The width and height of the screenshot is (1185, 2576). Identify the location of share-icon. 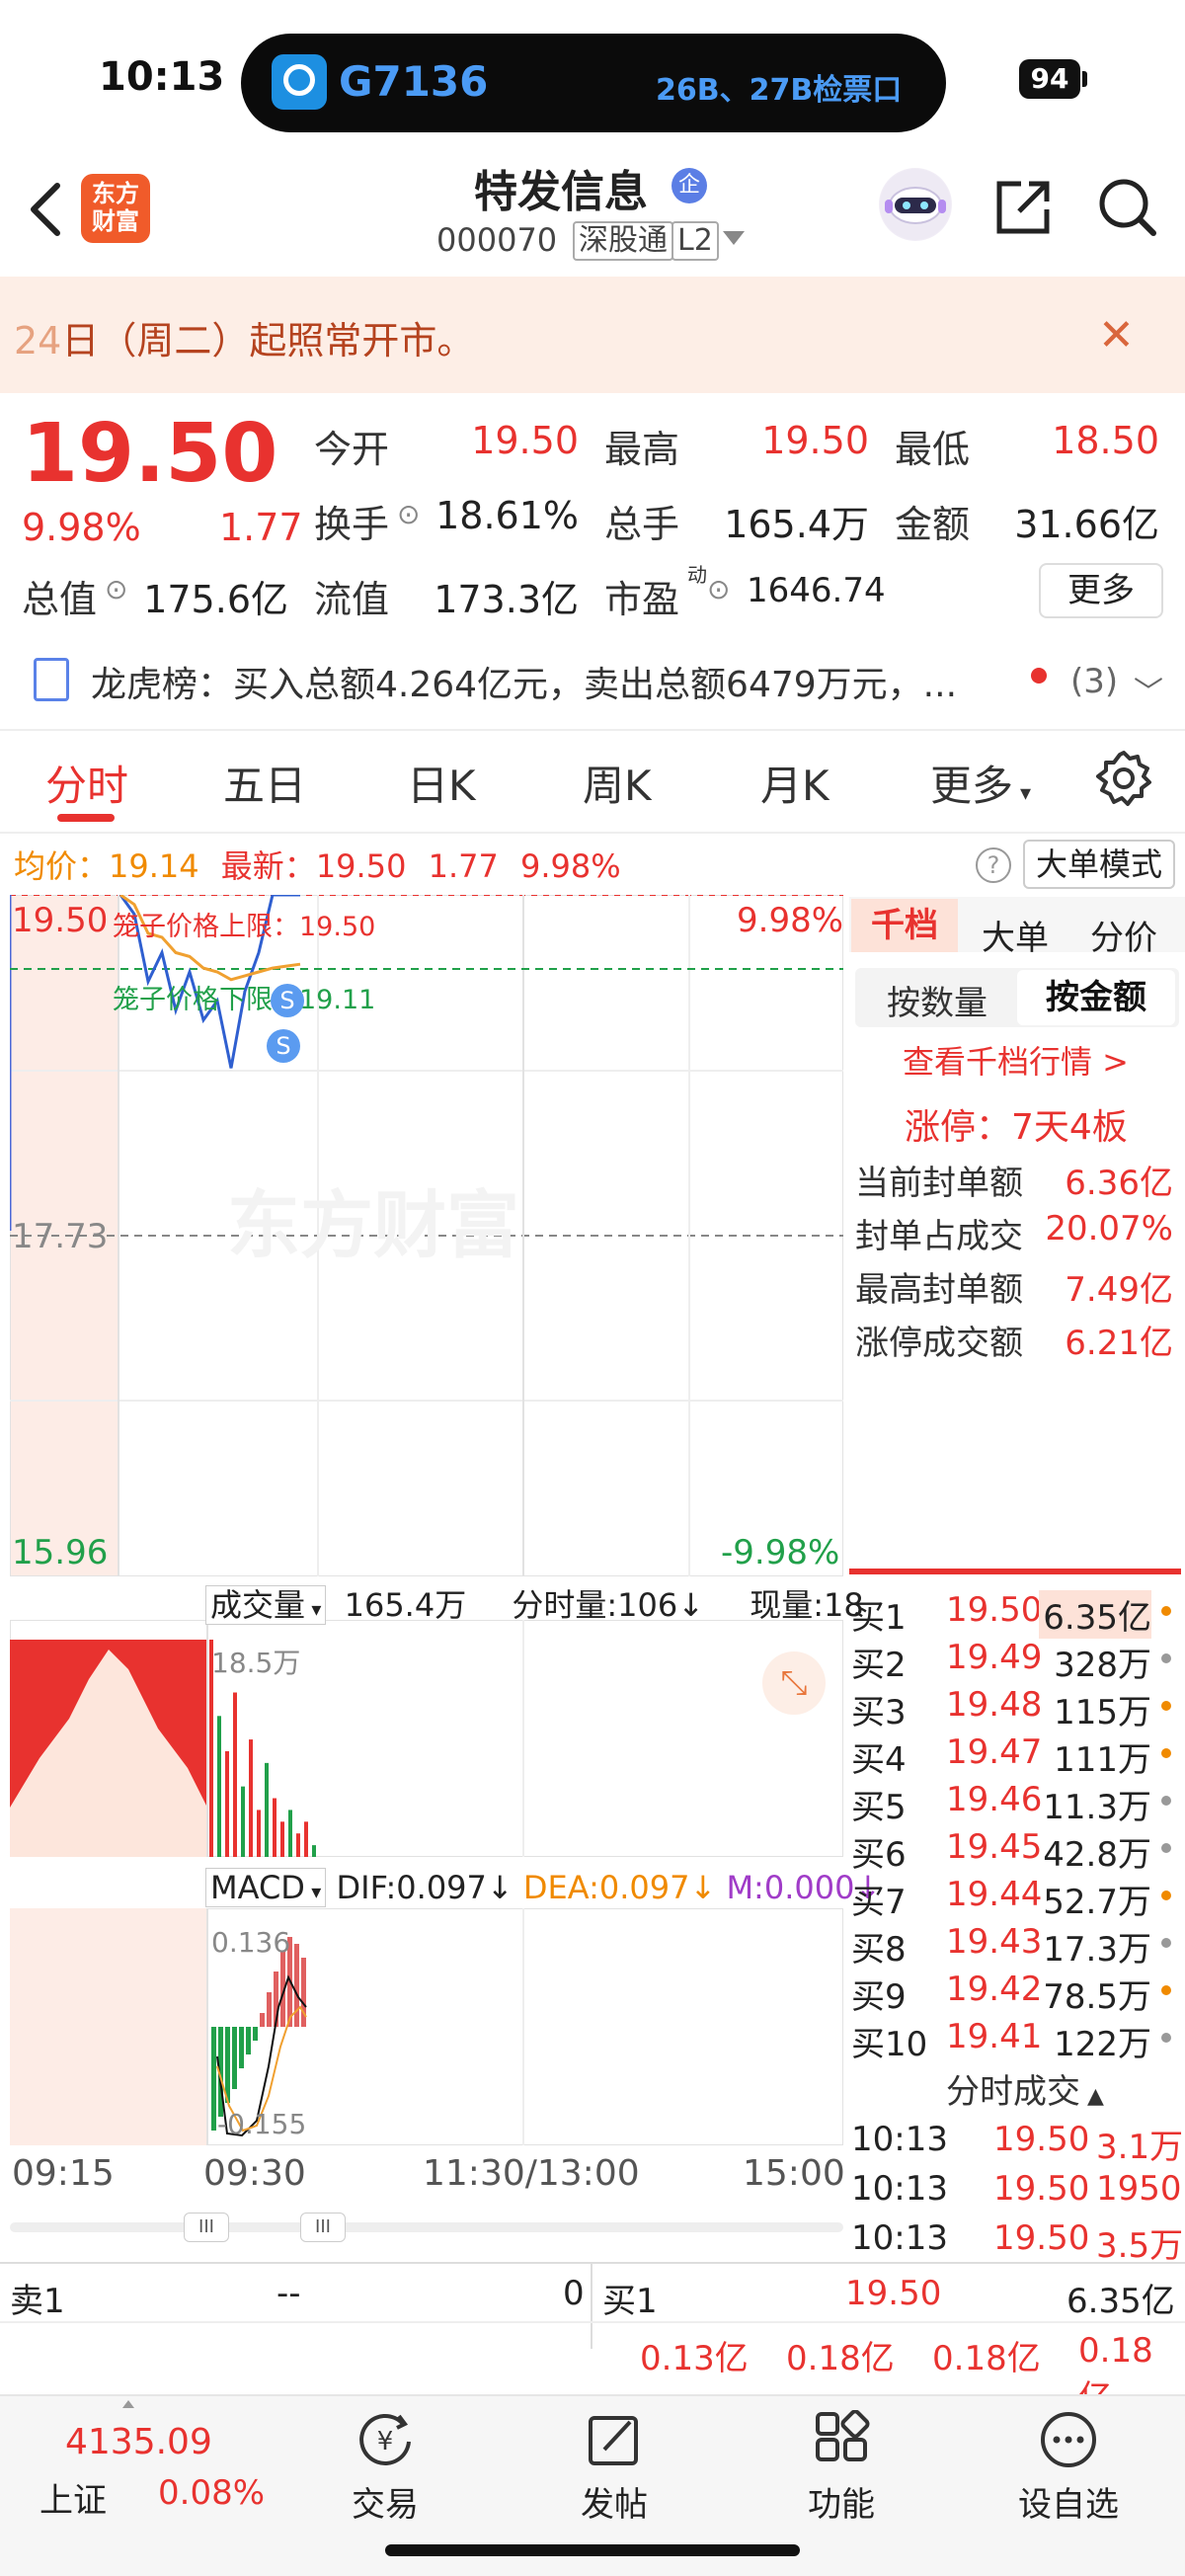
(1023, 207).